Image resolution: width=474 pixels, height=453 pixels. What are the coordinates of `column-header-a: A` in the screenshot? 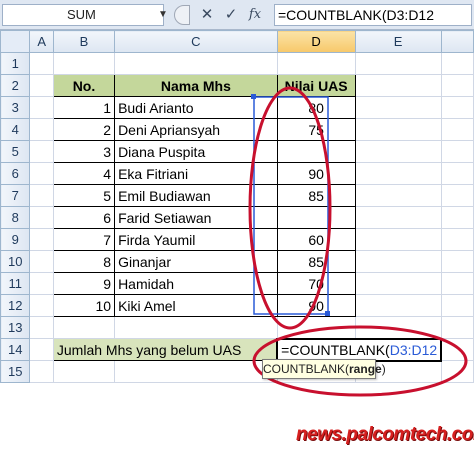 It's located at (41, 41).